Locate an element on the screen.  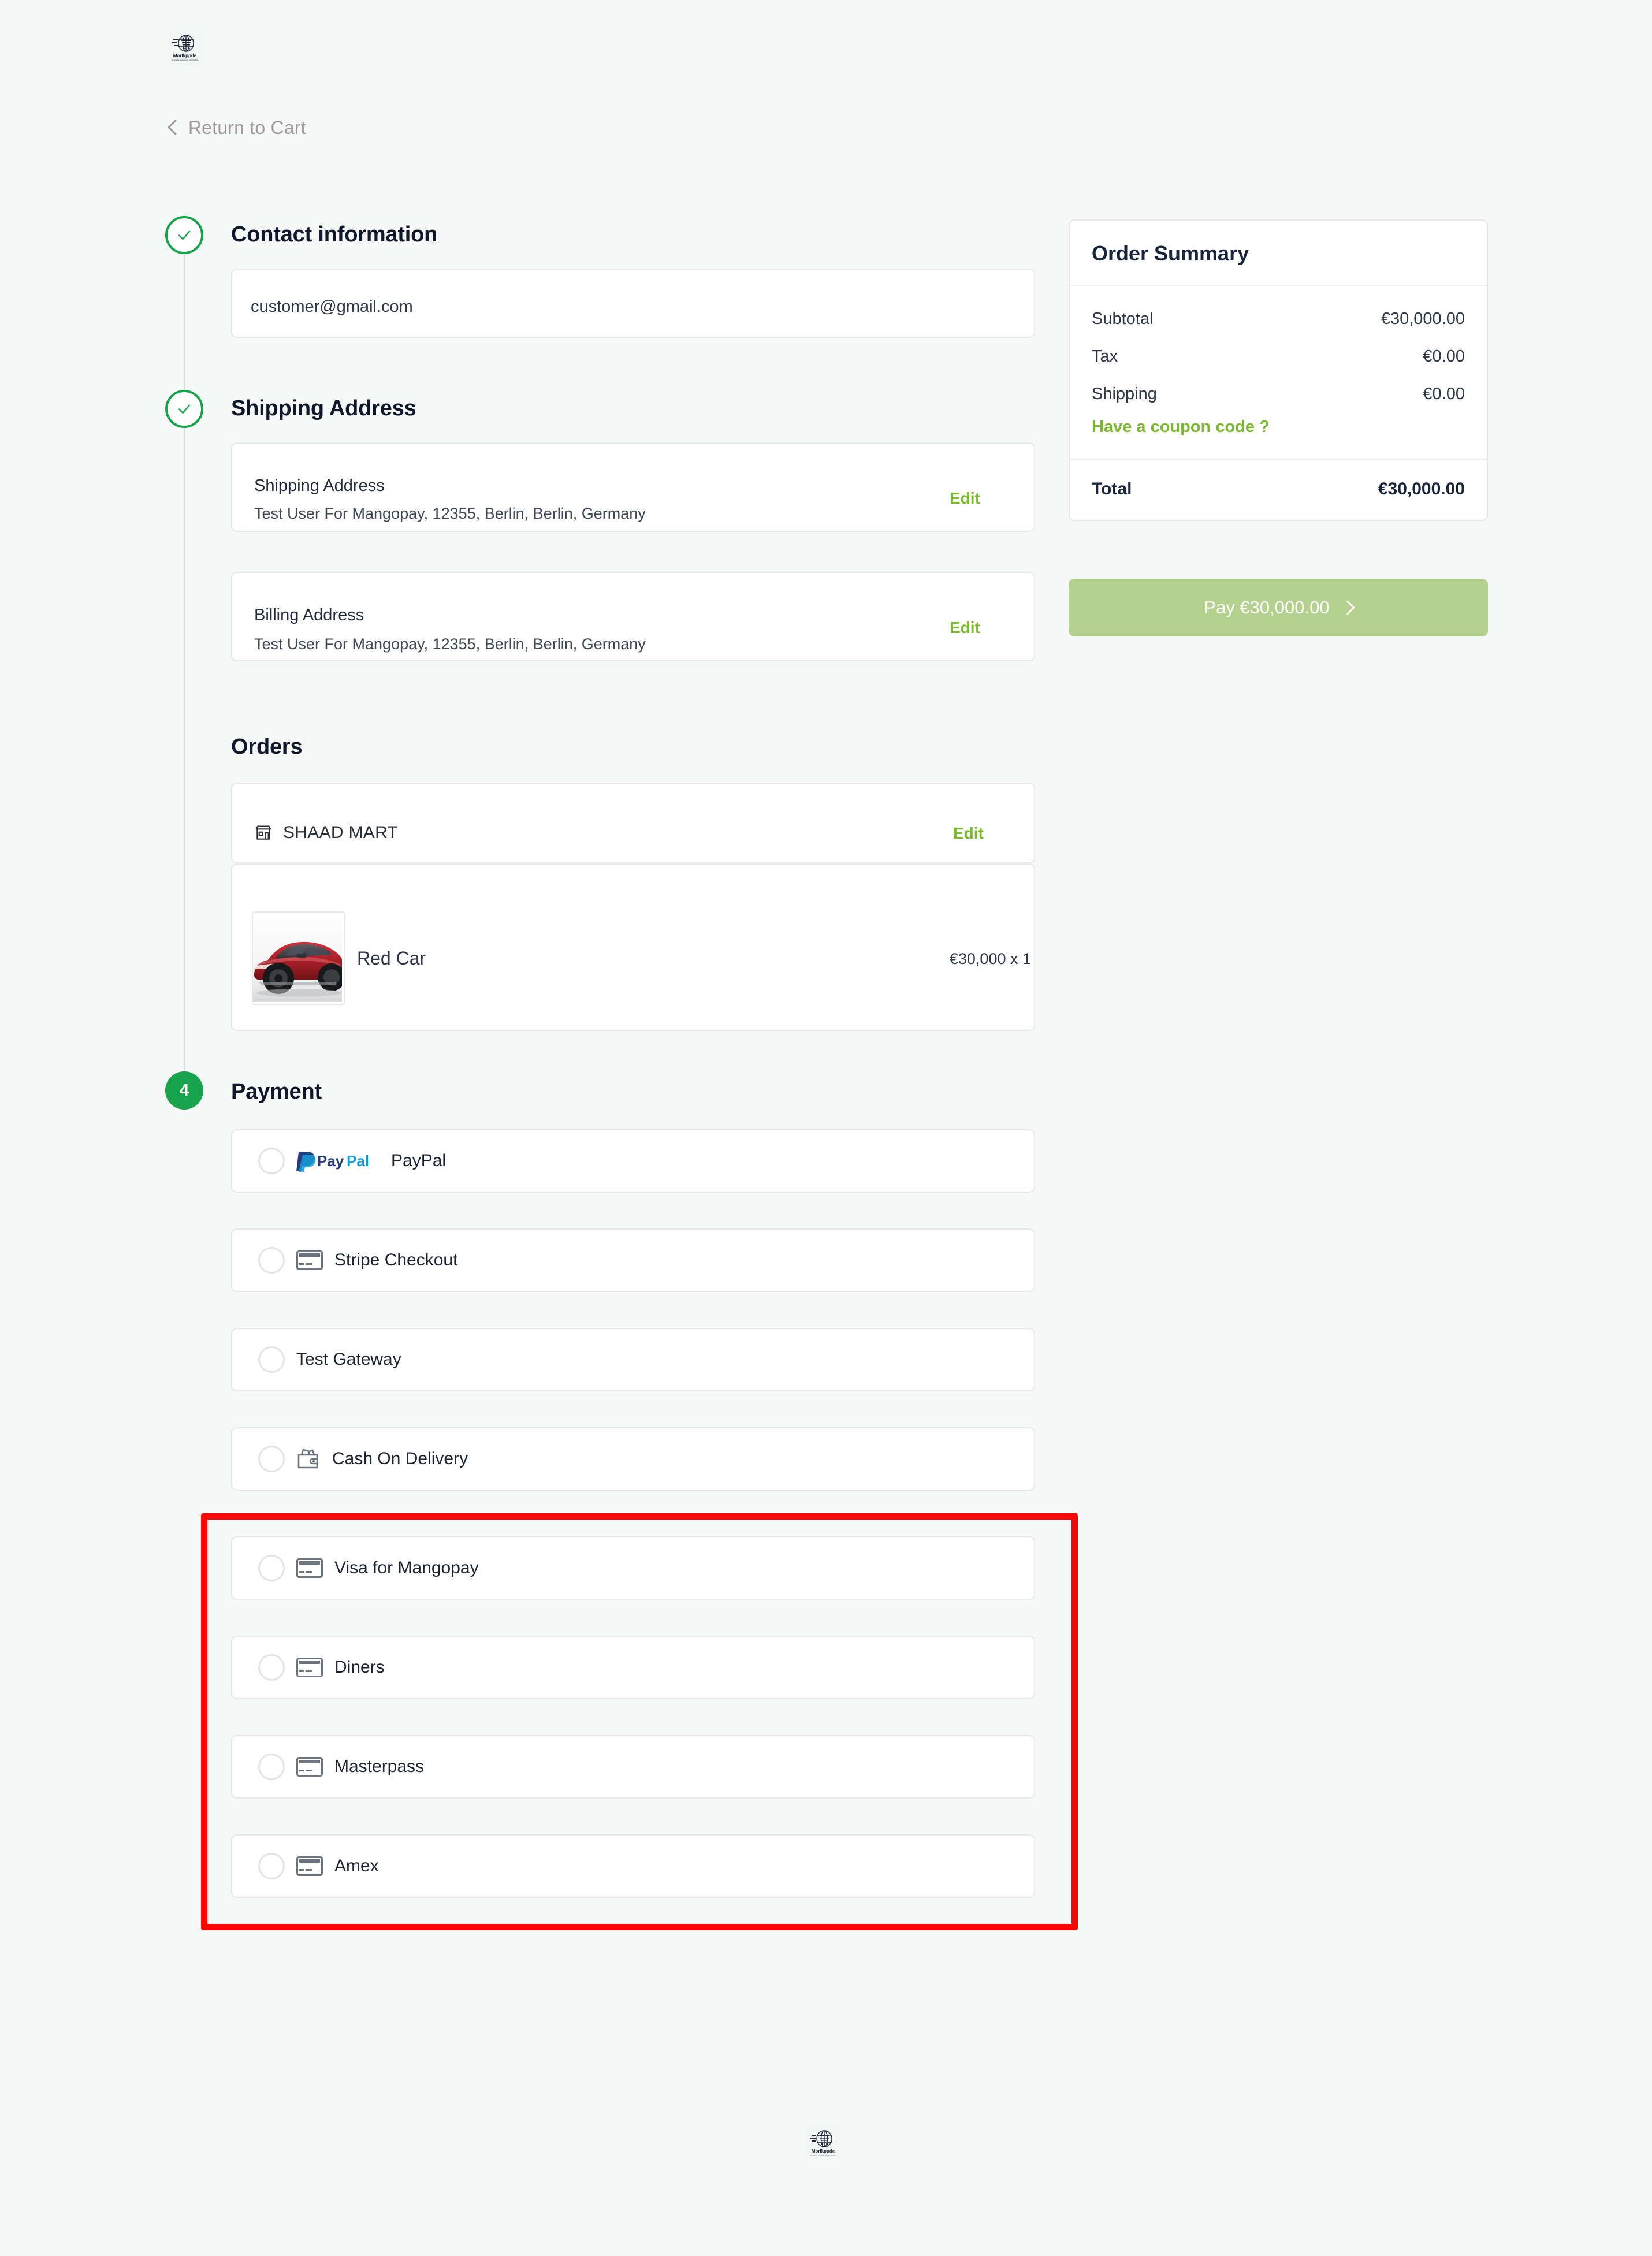
brand-logo-text: Morlkppde is located at coordinates (185, 55).